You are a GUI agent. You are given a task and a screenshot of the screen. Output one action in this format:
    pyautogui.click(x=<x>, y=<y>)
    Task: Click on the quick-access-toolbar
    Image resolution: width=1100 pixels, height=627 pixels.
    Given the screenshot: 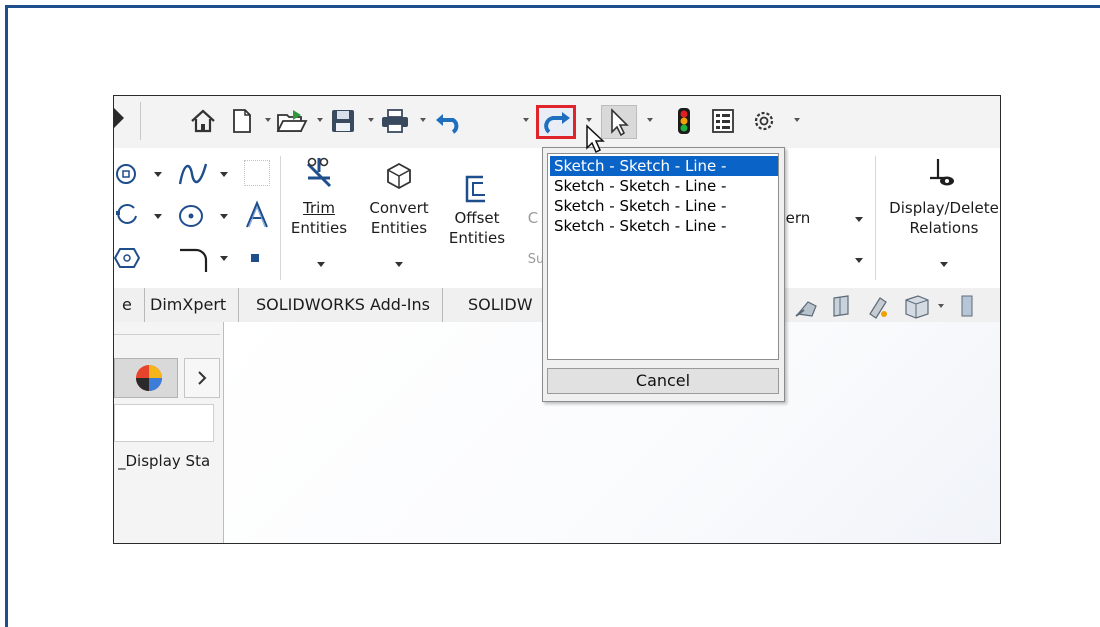 What is the action you would take?
    pyautogui.click(x=557, y=122)
    